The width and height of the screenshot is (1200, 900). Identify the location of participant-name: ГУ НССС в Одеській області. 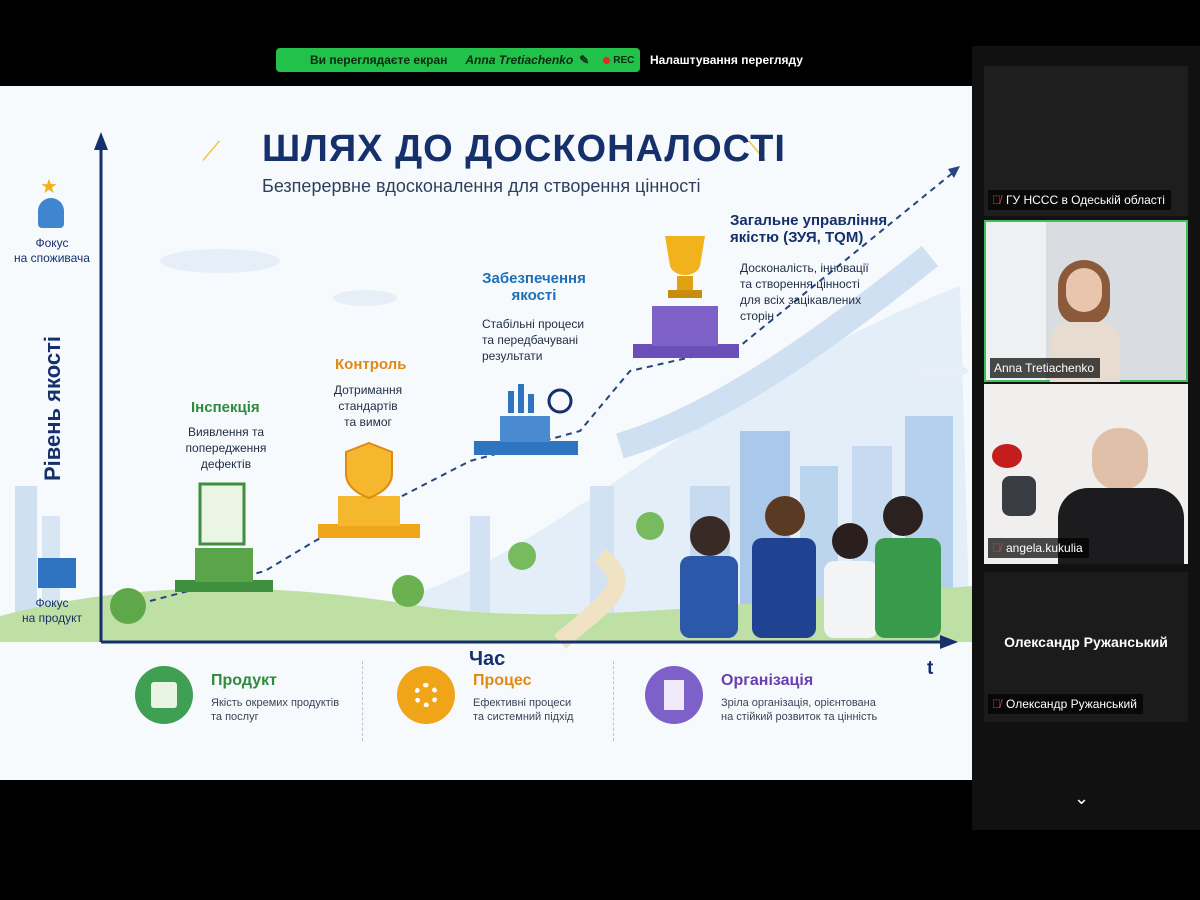
(1085, 200).